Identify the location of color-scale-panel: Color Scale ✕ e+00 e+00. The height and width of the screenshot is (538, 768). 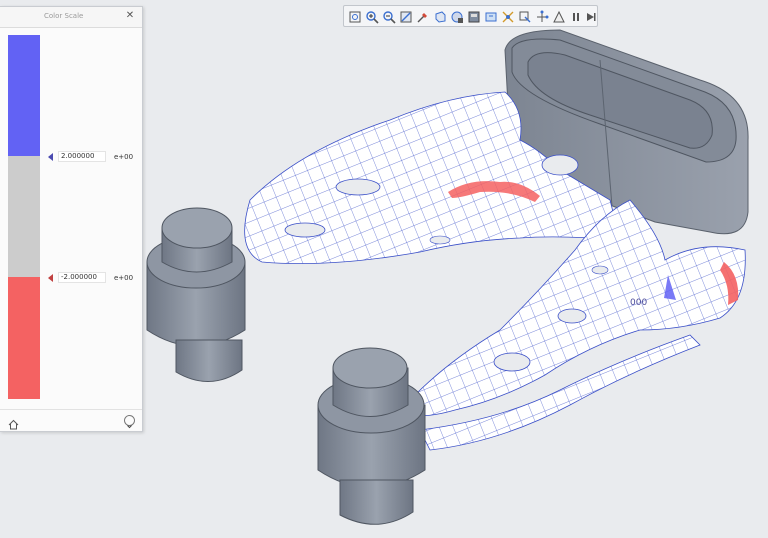
(71, 219).